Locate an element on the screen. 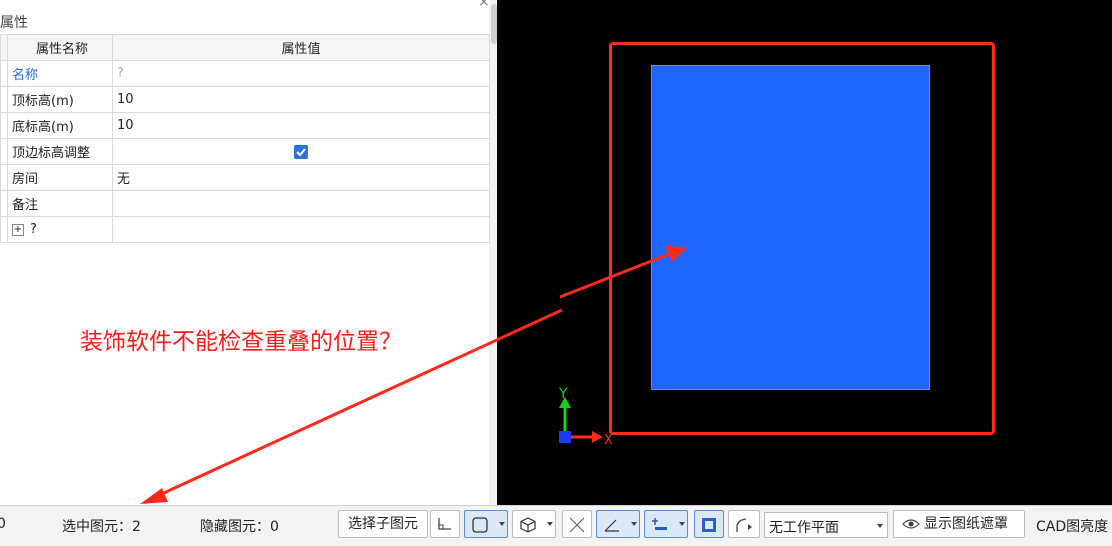 The width and height of the screenshot is (1112, 546). table-row: 底标高(m) 10 is located at coordinates (245, 125).